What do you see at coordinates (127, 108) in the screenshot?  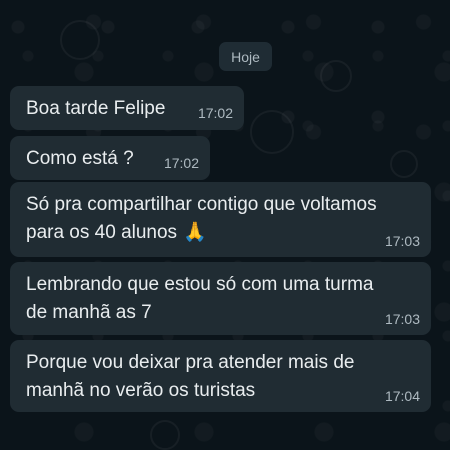 I see `incoming-message: Boa tarde Felipe 17:02` at bounding box center [127, 108].